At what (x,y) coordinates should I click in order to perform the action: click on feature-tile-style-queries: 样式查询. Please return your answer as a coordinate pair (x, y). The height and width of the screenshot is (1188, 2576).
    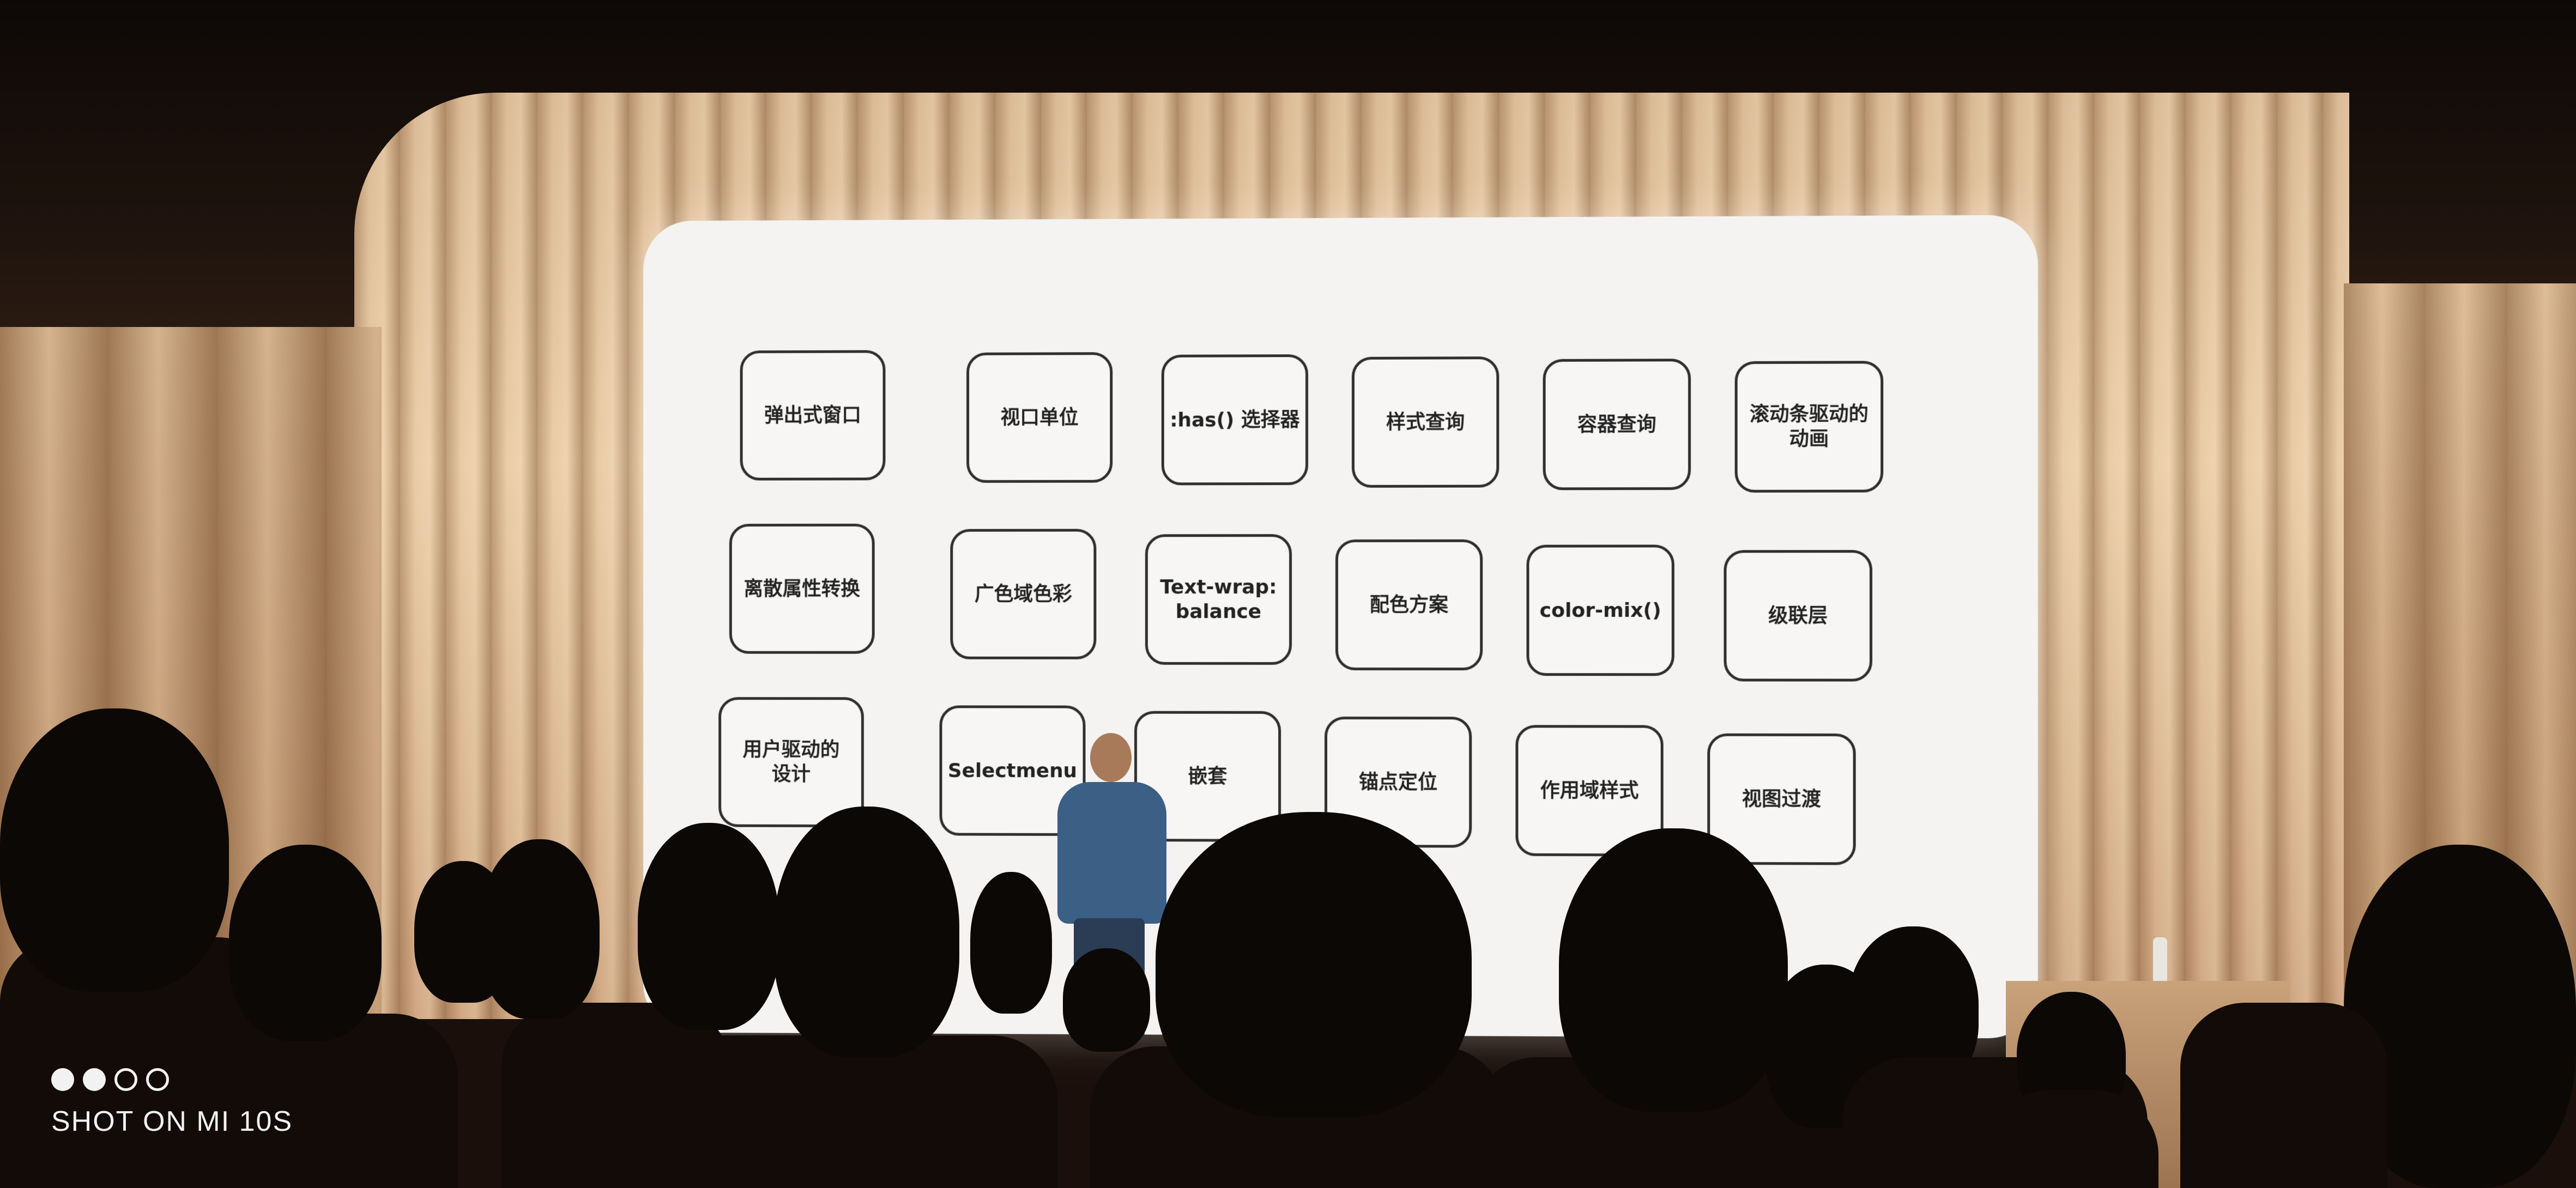
    Looking at the image, I should click on (1425, 422).